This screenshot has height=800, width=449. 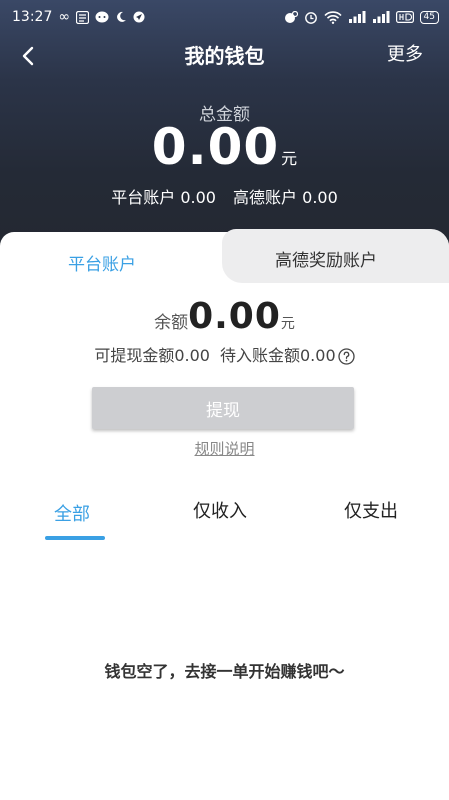 I want to click on tab-platform-account: 平台账户, so click(x=102, y=262).